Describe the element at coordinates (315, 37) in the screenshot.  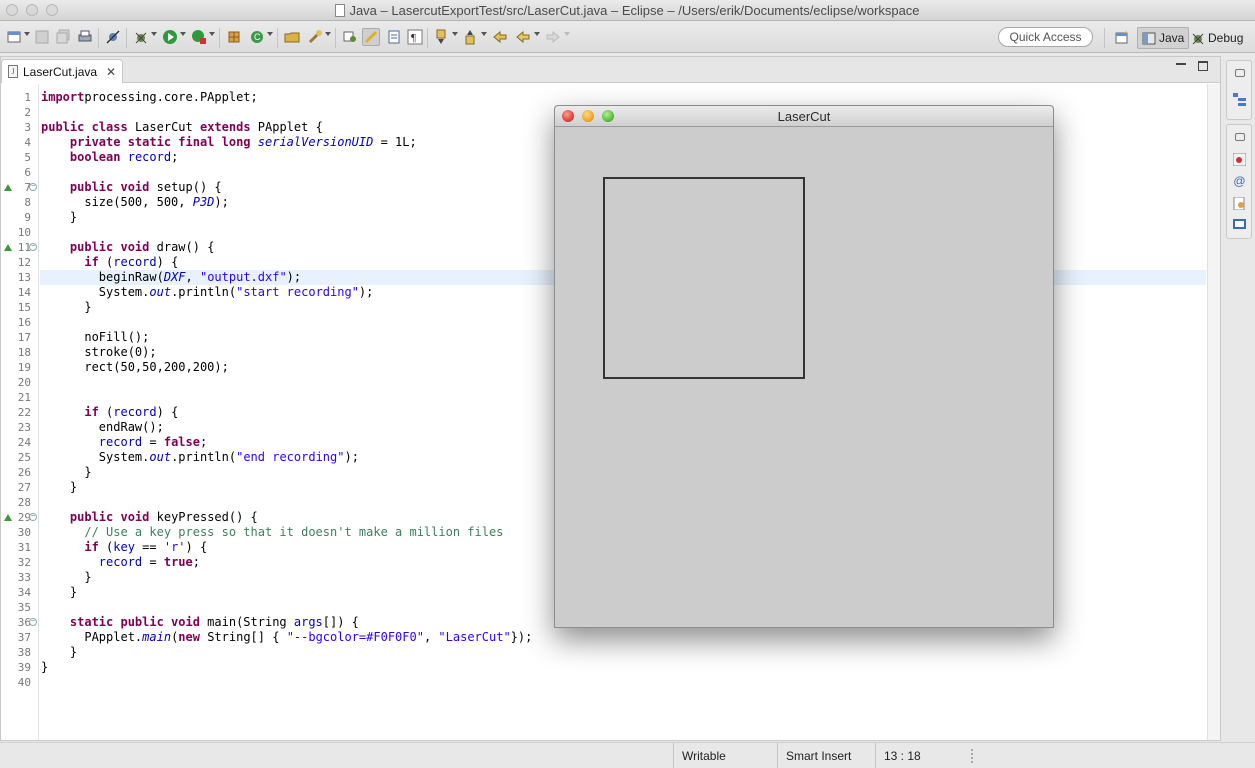
I see `search-tool-icon` at that location.